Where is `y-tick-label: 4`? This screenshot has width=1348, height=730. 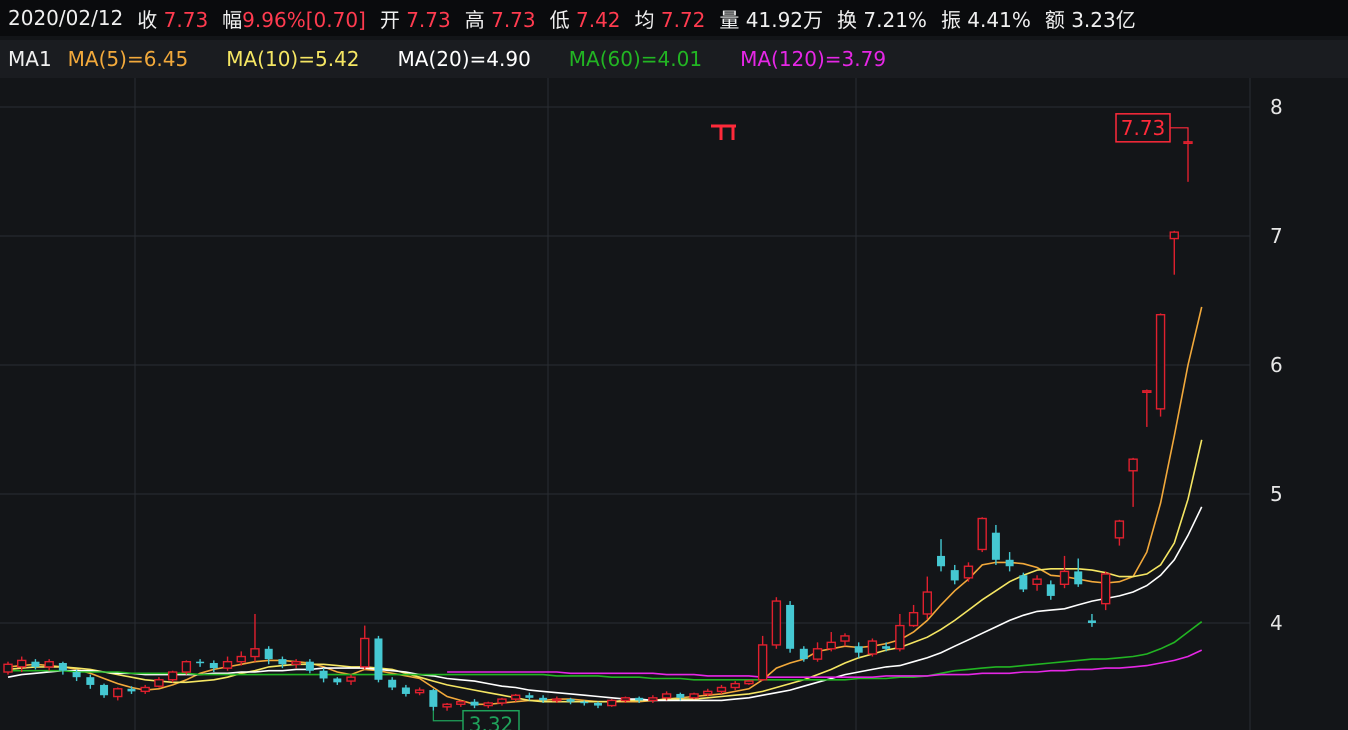 y-tick-label: 4 is located at coordinates (1276, 623).